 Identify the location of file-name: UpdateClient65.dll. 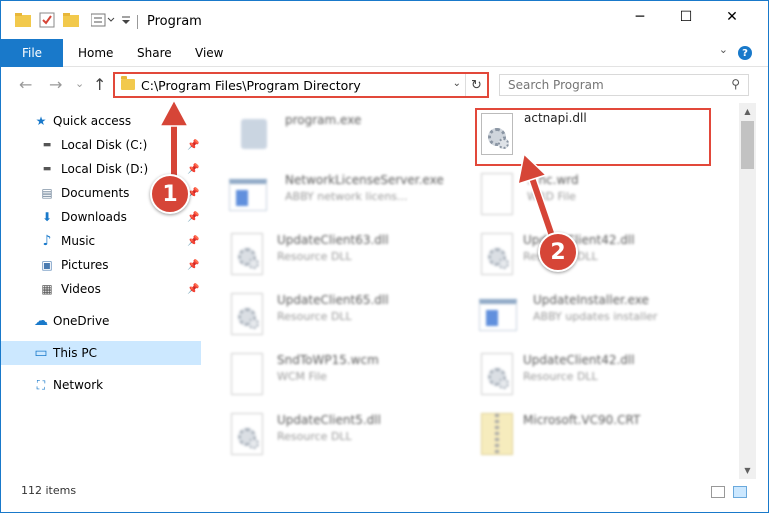
(333, 300).